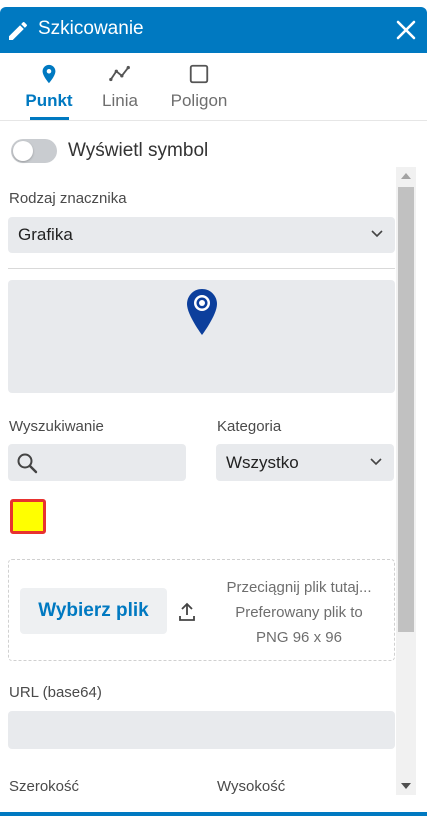 This screenshot has height=816, width=427. Describe the element at coordinates (201, 336) in the screenshot. I see `symbol-preview` at that location.